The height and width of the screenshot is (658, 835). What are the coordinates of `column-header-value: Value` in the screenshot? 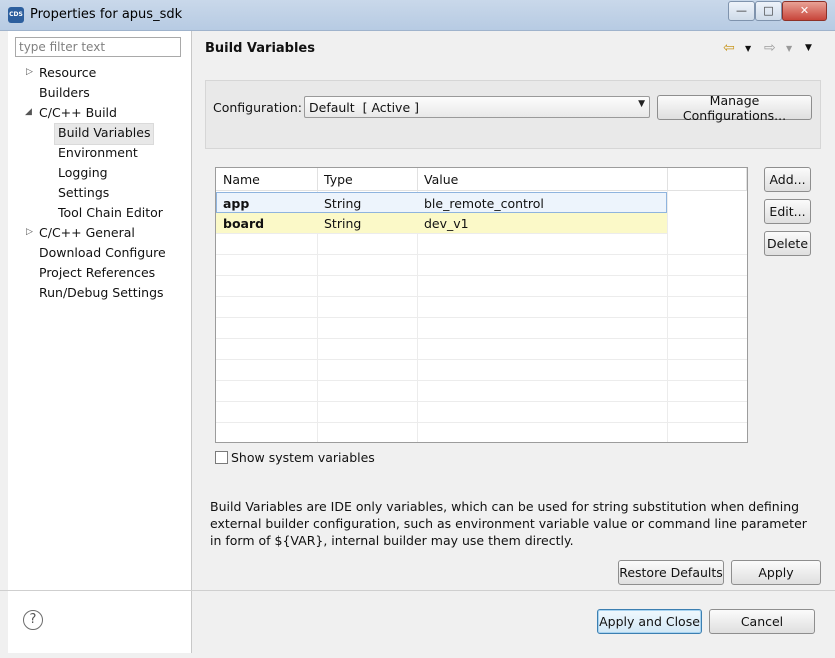 It's located at (542, 179).